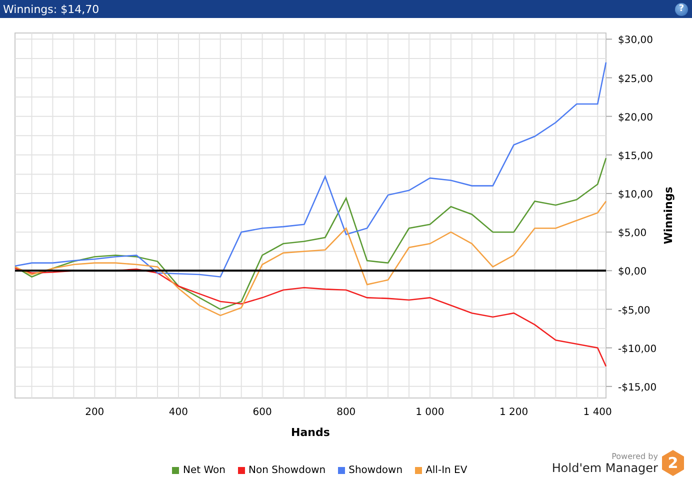 The height and width of the screenshot is (487, 692). Describe the element at coordinates (635, 456) in the screenshot. I see `powered-by-text: Powered by` at that location.